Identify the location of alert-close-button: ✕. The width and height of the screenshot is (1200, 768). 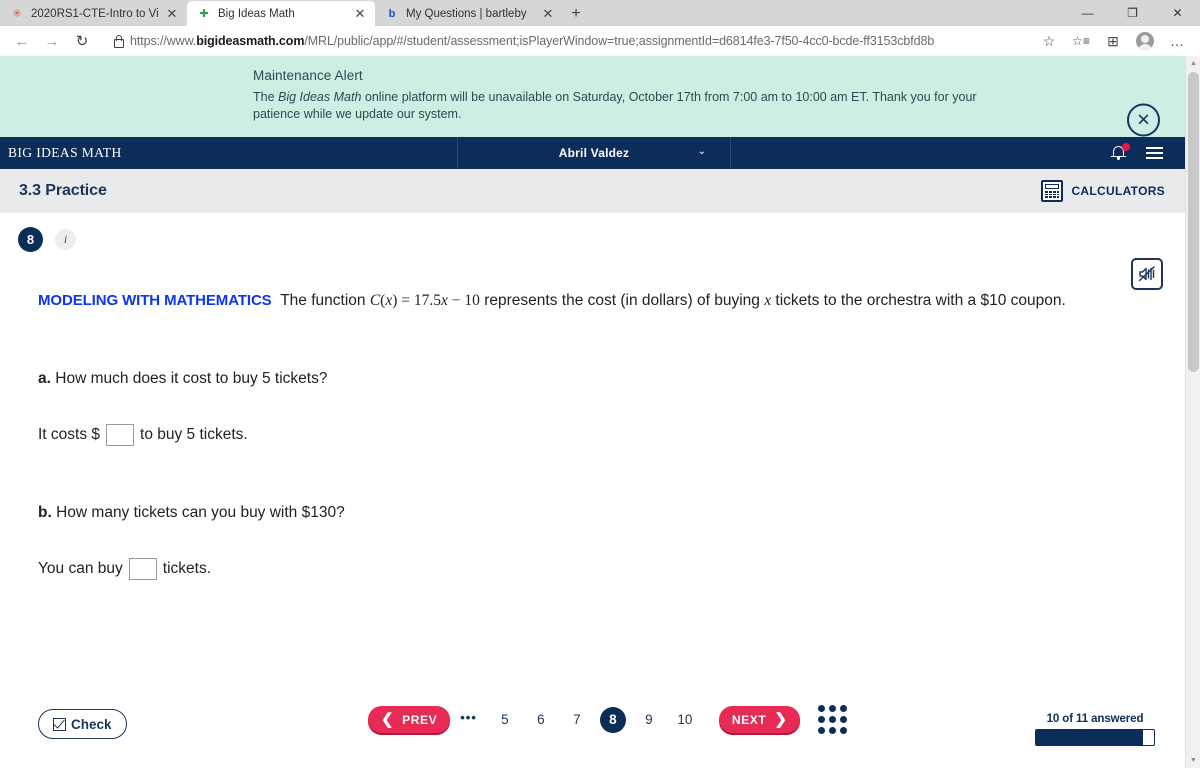
(1143, 120).